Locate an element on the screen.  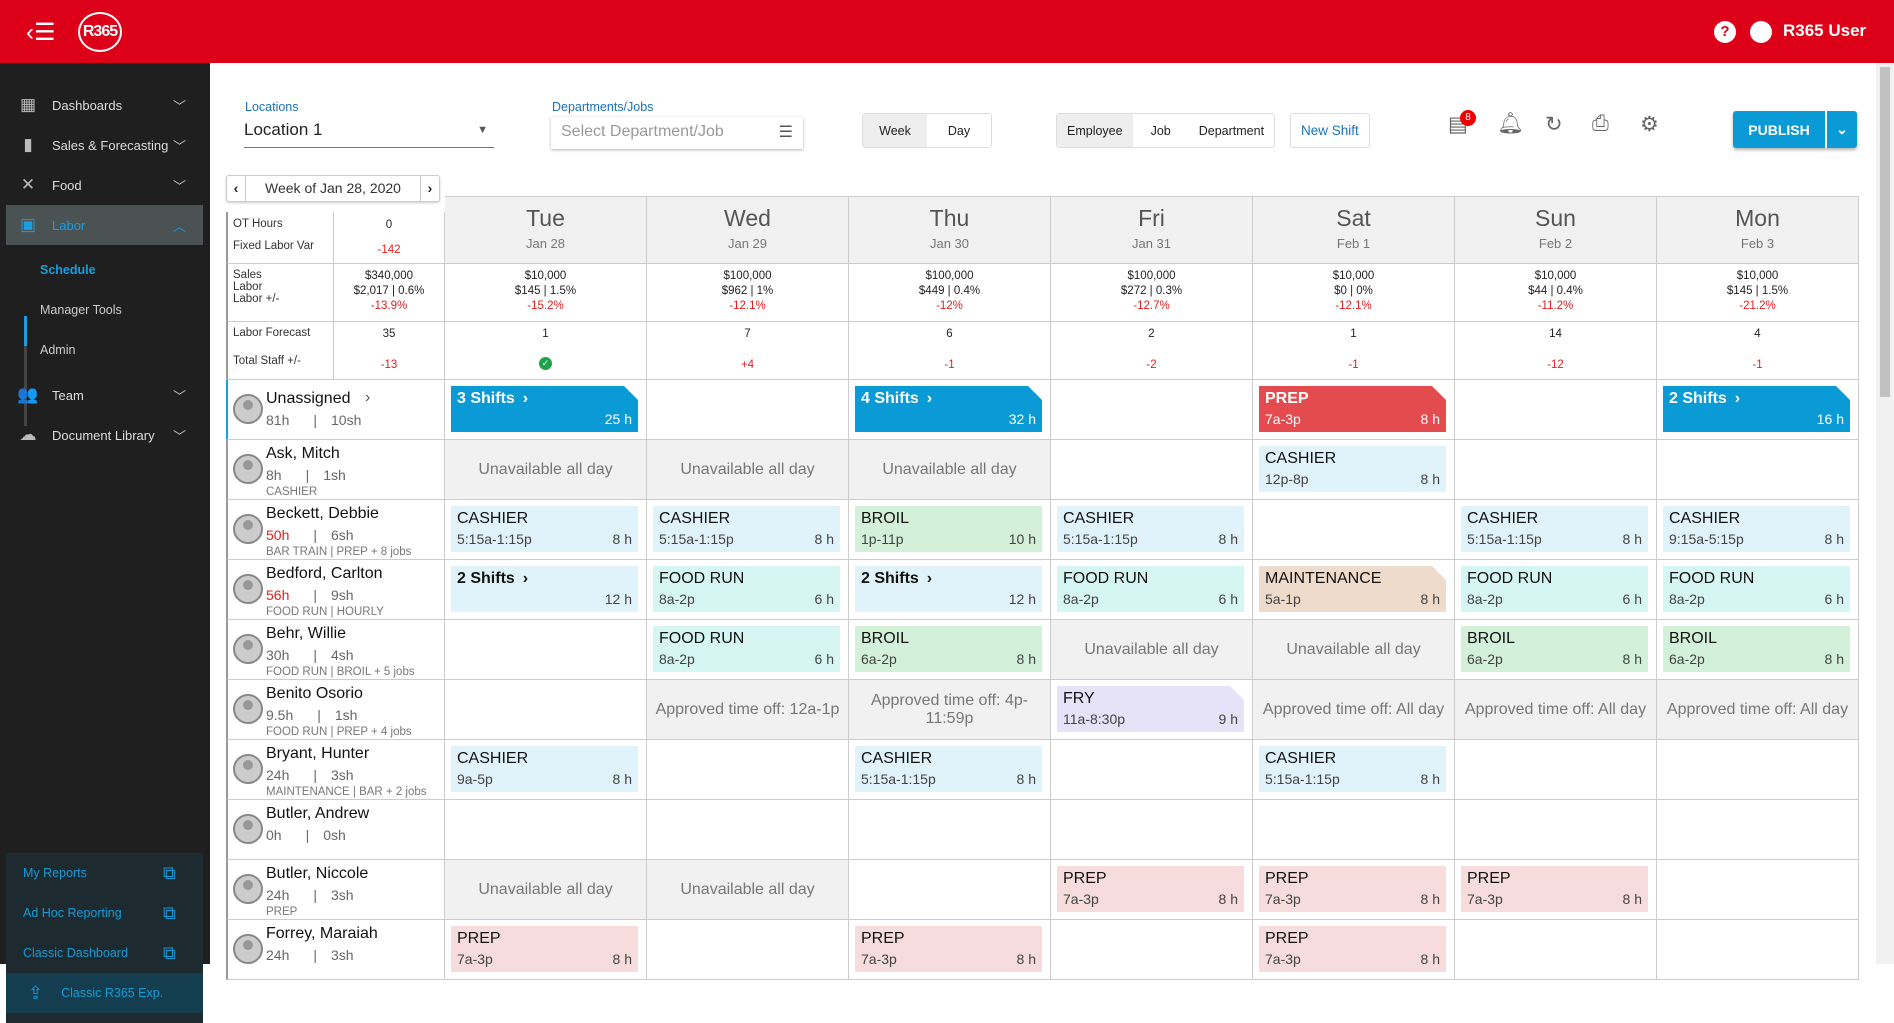
publish-button: PUBLISH is located at coordinates (1779, 129).